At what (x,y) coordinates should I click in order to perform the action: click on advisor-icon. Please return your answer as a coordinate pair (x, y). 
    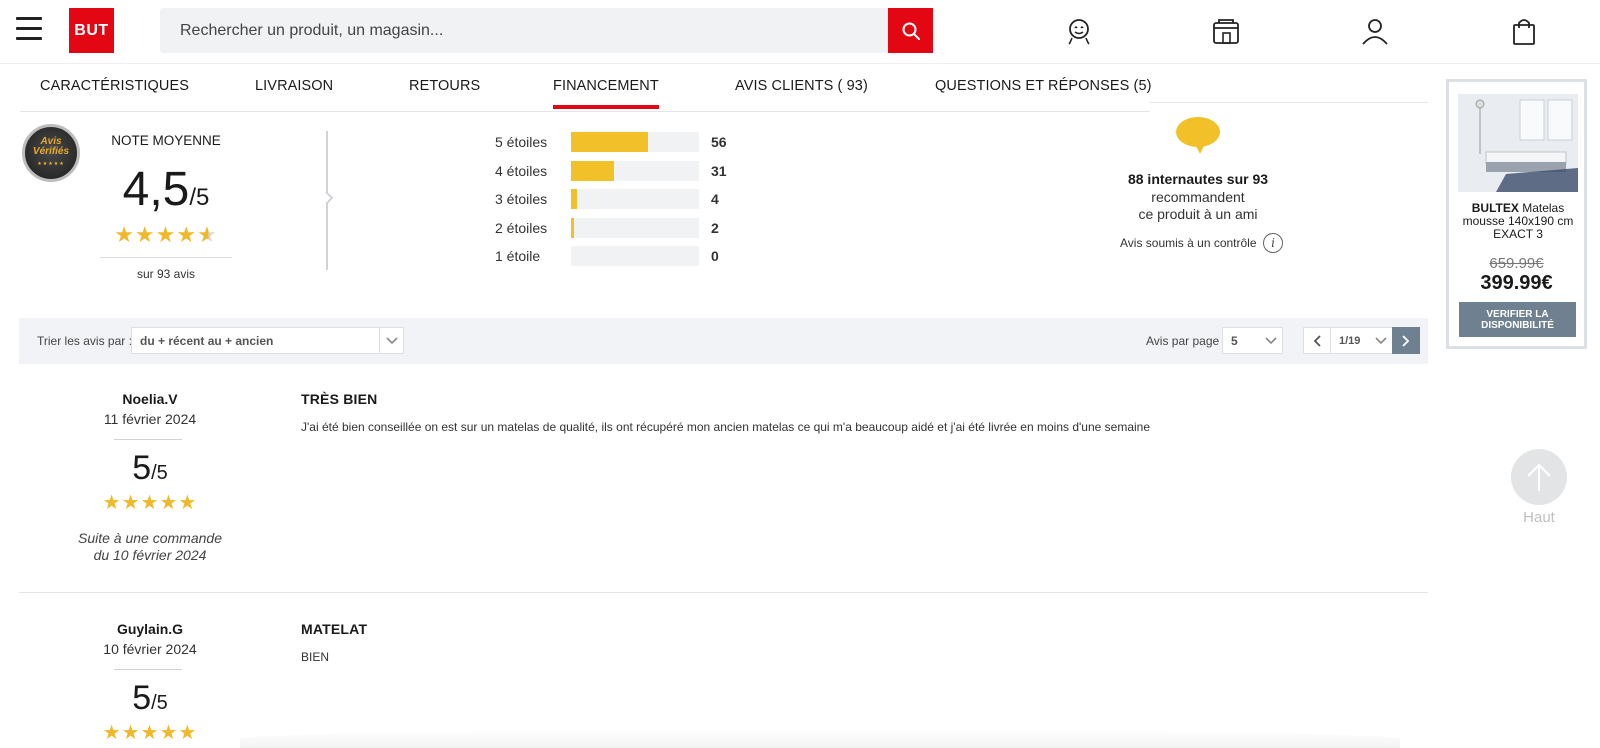
    Looking at the image, I should click on (1079, 31).